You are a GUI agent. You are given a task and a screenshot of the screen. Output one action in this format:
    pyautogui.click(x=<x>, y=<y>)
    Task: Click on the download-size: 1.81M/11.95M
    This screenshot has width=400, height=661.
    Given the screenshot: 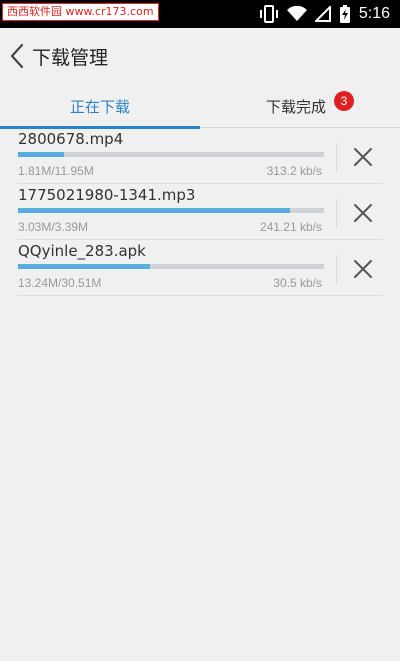 What is the action you would take?
    pyautogui.click(x=56, y=171)
    